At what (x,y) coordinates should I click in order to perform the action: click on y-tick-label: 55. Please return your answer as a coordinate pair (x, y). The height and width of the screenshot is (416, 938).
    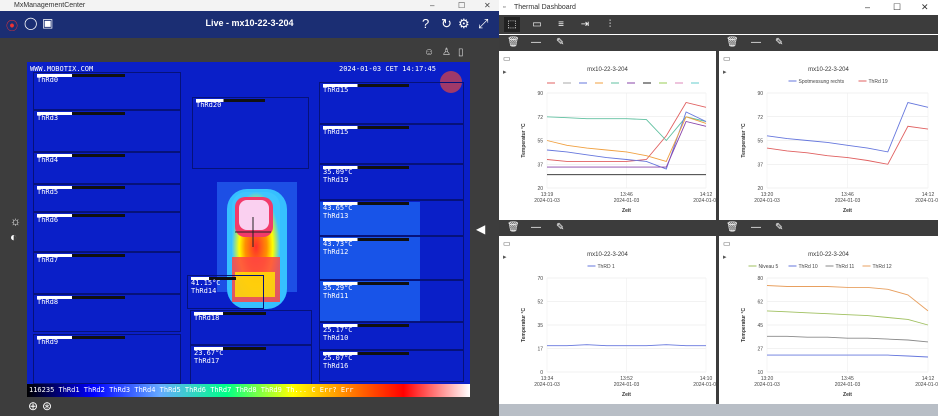
    Looking at the image, I should click on (760, 142).